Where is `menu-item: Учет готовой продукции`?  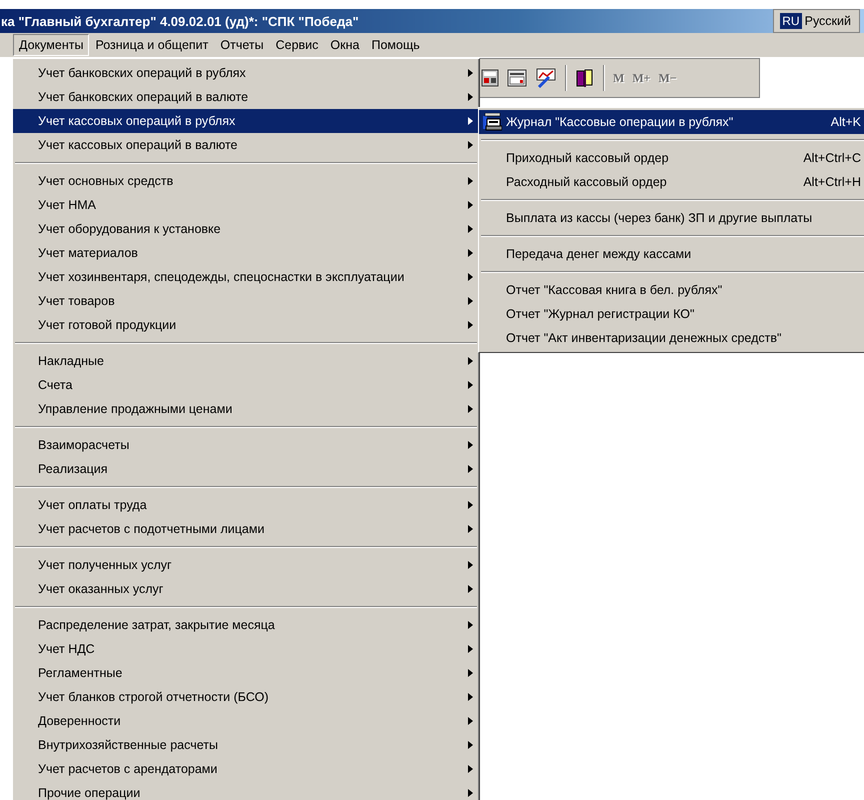
menu-item: Учет готовой продукции is located at coordinates (246, 325).